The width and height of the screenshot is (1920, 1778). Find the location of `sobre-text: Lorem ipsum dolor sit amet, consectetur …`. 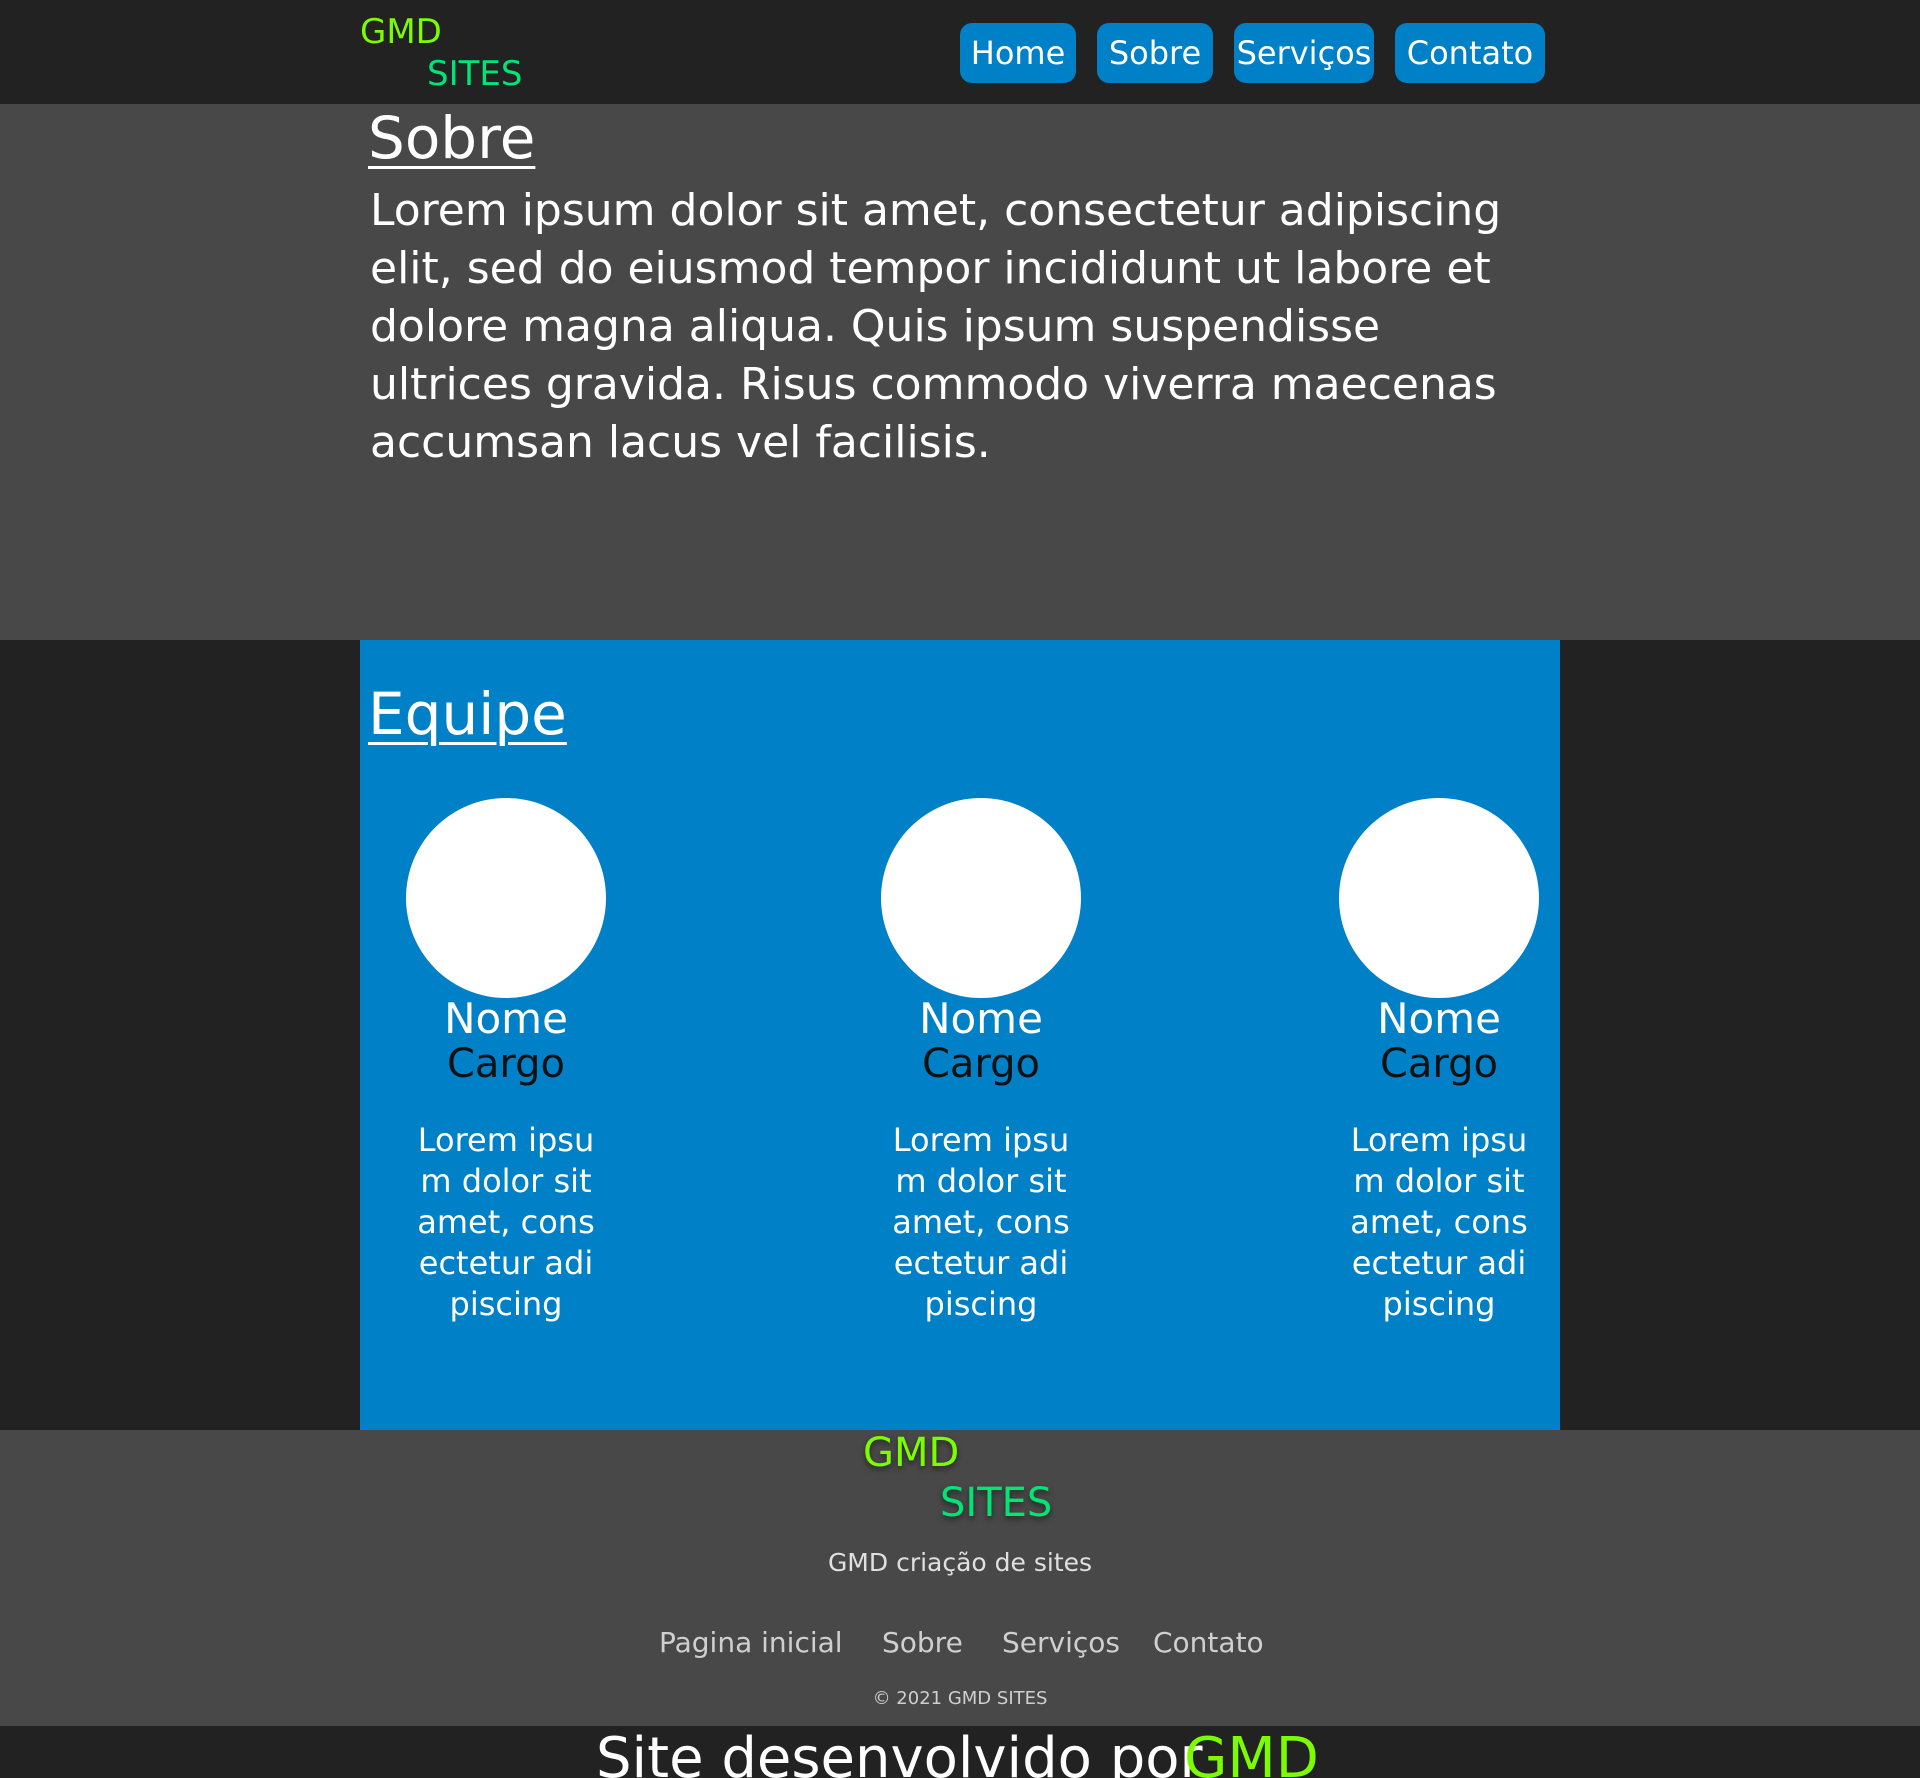

sobre-text: Lorem ipsum dolor sit amet, consectetur … is located at coordinates (936, 326).